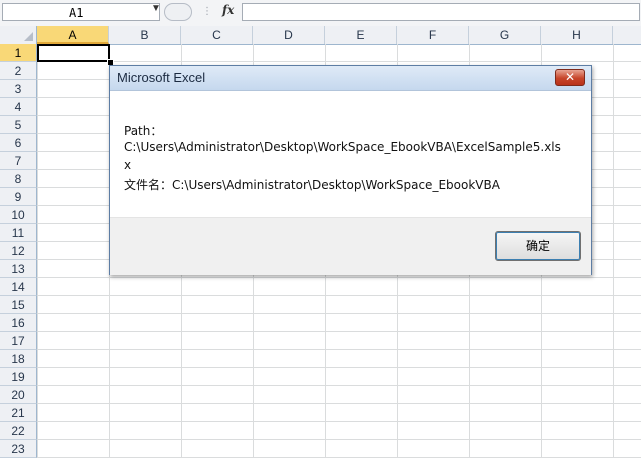 The image size is (641, 458). I want to click on select-all-button, so click(18, 35).